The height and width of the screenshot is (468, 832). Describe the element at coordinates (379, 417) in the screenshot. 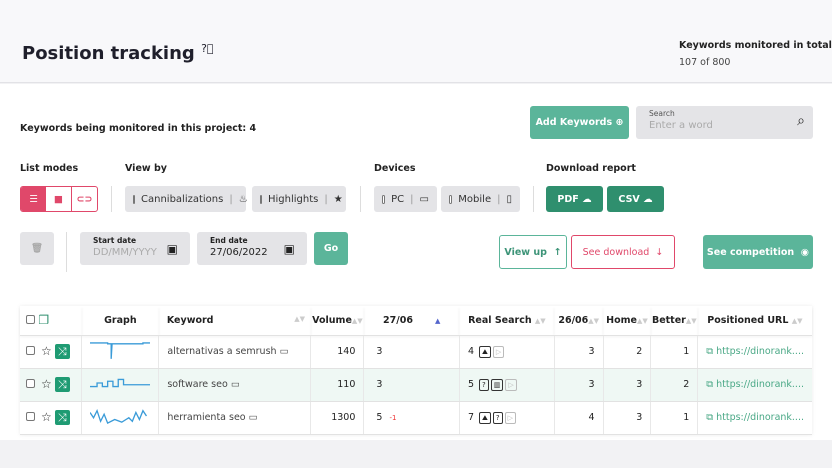

I see `position-cell: 5` at that location.